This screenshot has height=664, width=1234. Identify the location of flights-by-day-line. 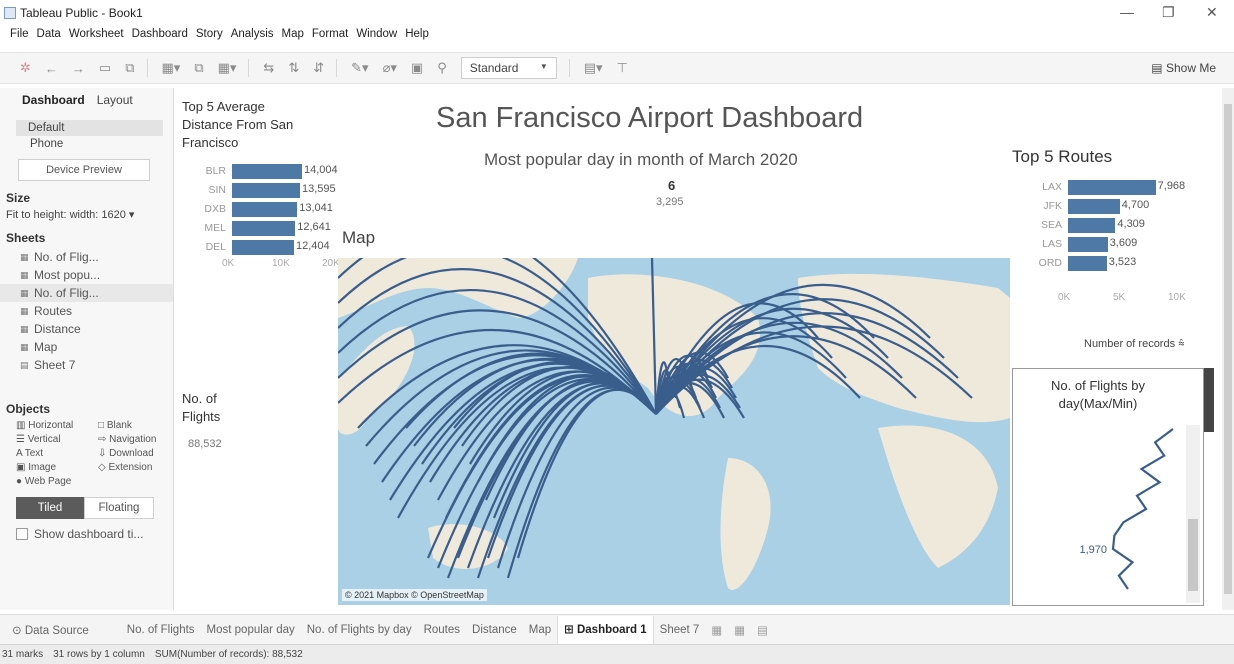
(1142, 509).